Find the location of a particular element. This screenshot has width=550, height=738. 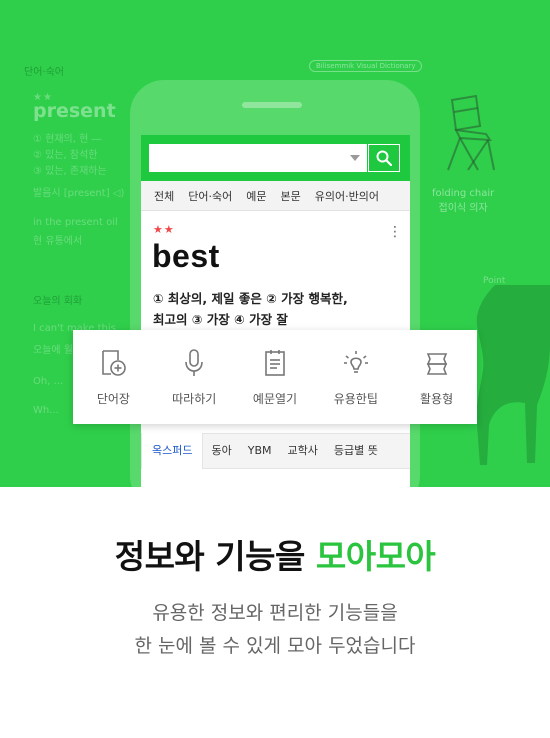

tab-words-idioms: 단어·숙어 is located at coordinates (210, 196).